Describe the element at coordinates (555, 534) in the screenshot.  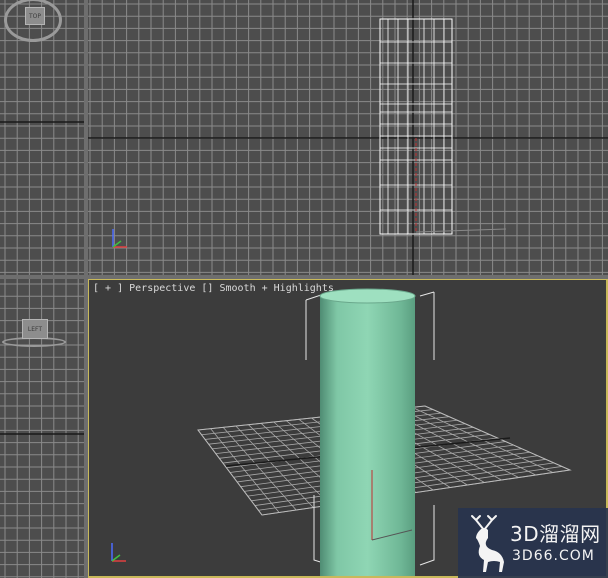
I see `watermark-title: 3D溜溜网` at that location.